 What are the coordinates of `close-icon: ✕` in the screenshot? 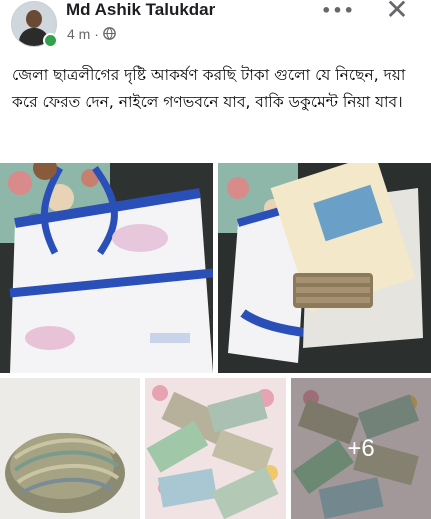 It's located at (397, 13).